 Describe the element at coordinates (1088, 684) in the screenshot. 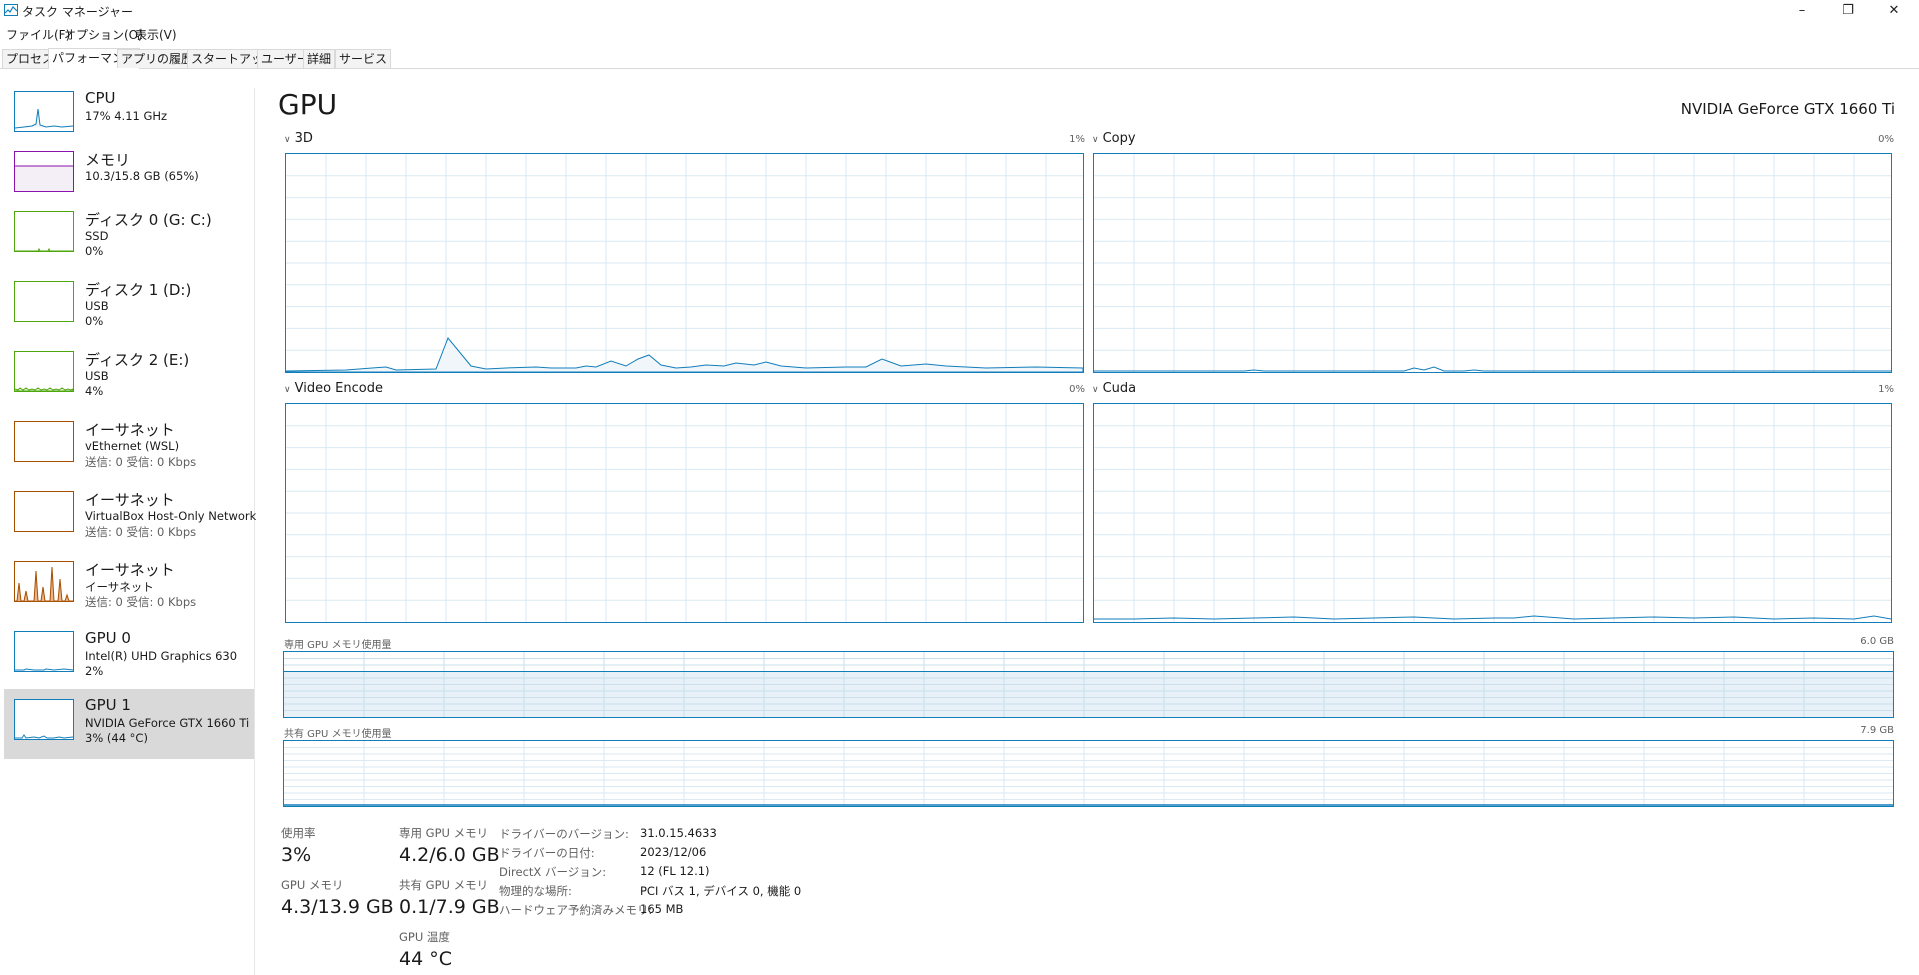

I see `graph-dedicated-memory` at that location.